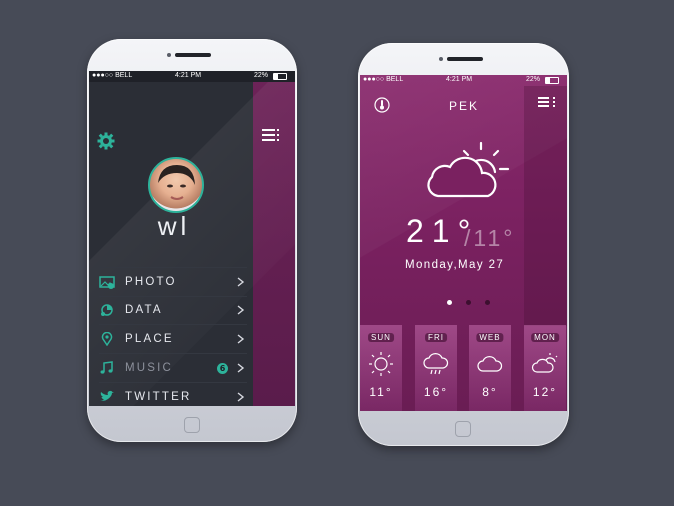  I want to click on location-pin-icon, so click(107, 339).